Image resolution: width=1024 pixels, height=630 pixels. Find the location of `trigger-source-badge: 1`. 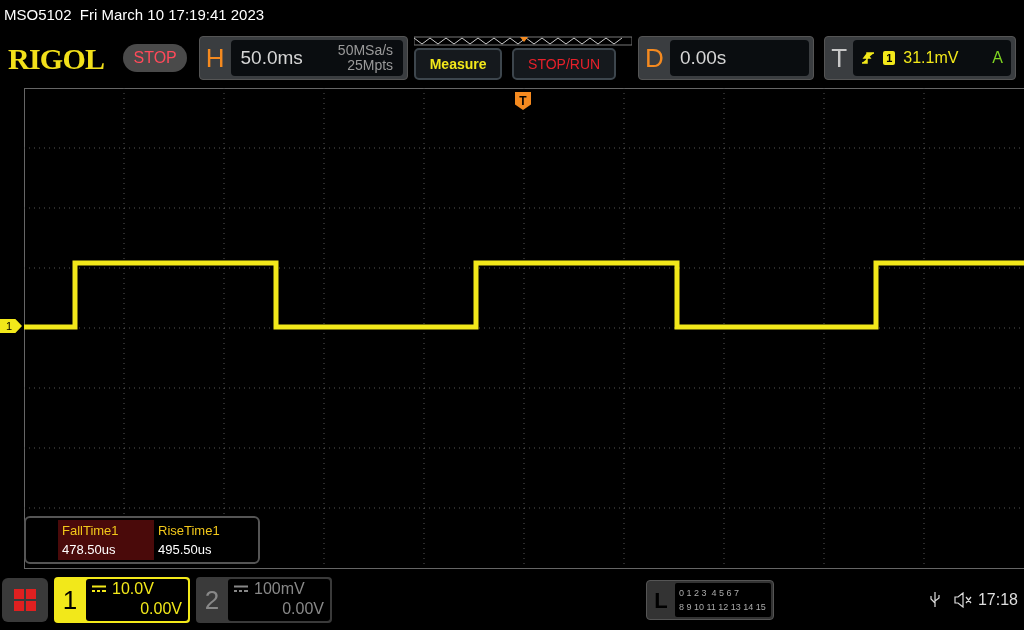

trigger-source-badge: 1 is located at coordinates (889, 58).